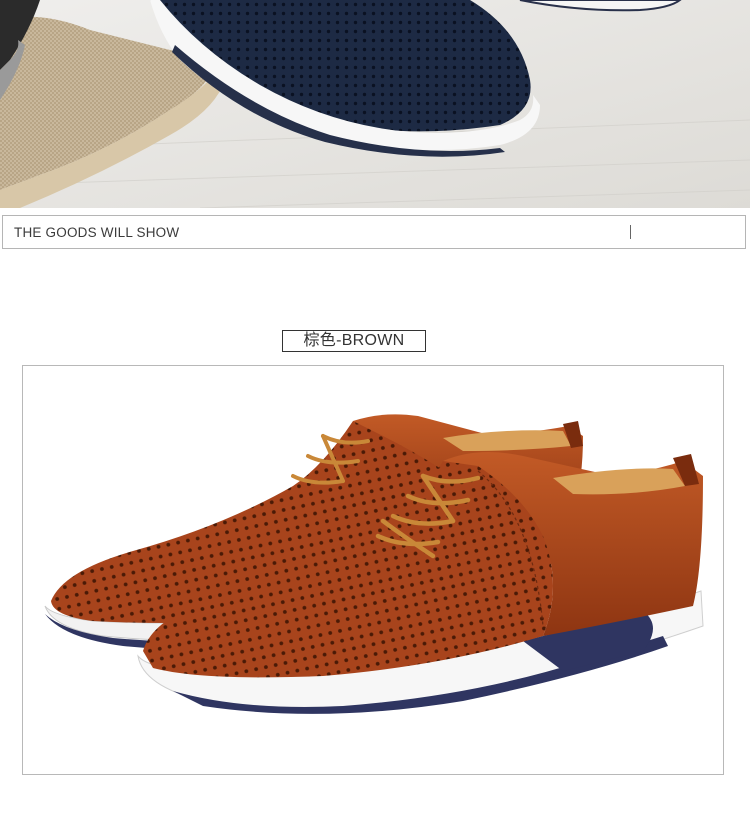 The width and height of the screenshot is (750, 815). Describe the element at coordinates (374, 232) in the screenshot. I see `section-heading-bar: THE GOODS WILL SHOW` at that location.